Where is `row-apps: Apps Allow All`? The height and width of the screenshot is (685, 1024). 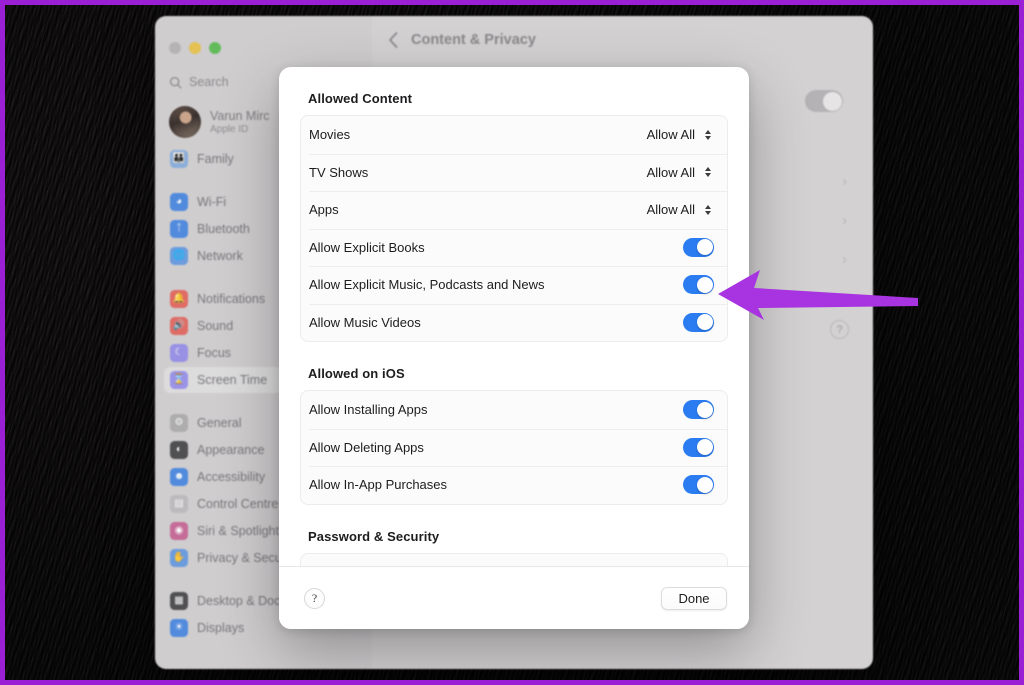 row-apps: Apps Allow All is located at coordinates (514, 210).